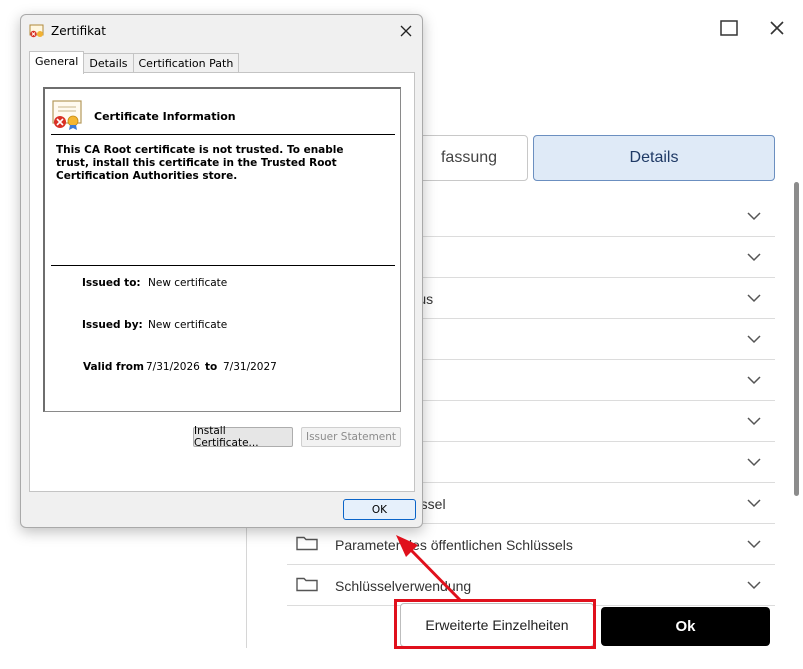 Image resolution: width=803 pixels, height=669 pixels. What do you see at coordinates (165, 116) in the screenshot?
I see `info-title: Certificate Information` at bounding box center [165, 116].